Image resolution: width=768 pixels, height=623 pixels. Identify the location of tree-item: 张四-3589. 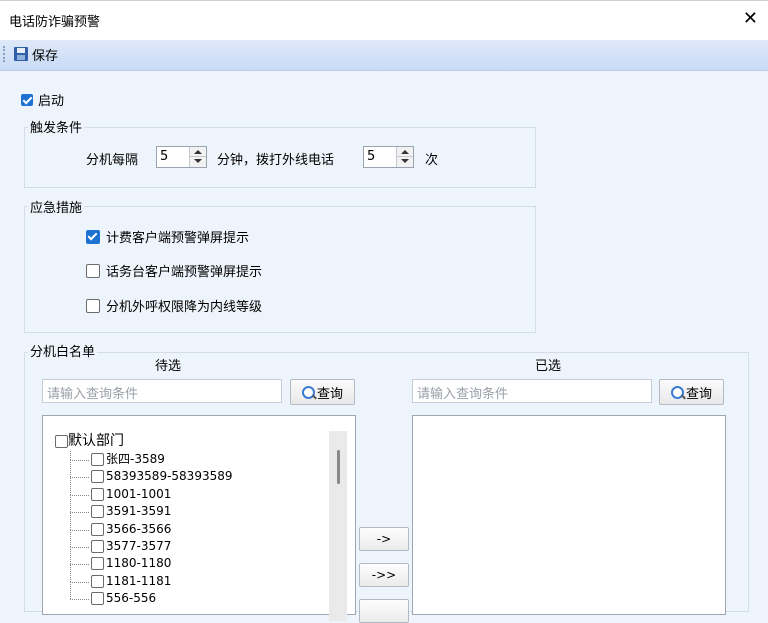
(144, 459).